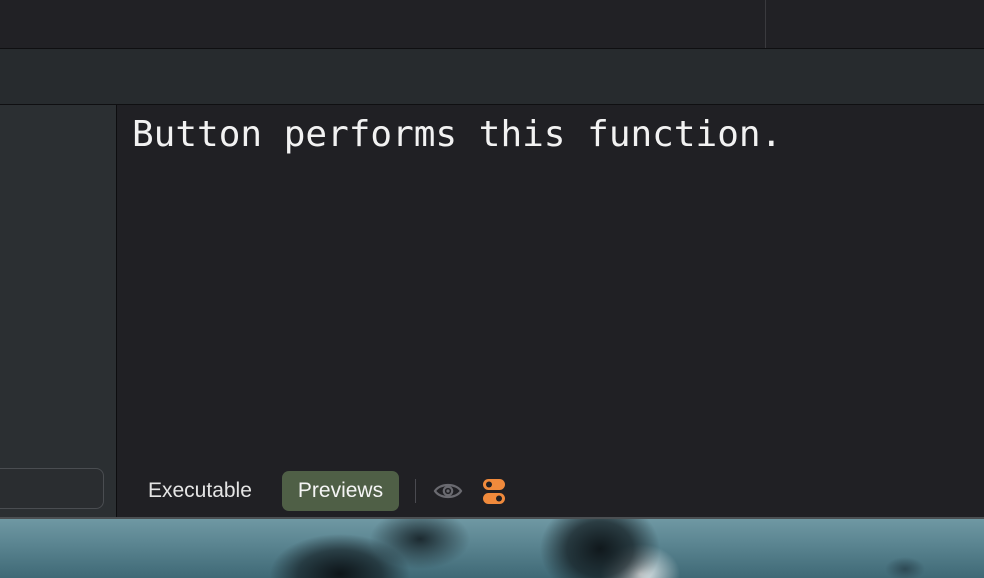 The height and width of the screenshot is (578, 984). Describe the element at coordinates (58, 311) in the screenshot. I see `navigator-sidebar` at that location.